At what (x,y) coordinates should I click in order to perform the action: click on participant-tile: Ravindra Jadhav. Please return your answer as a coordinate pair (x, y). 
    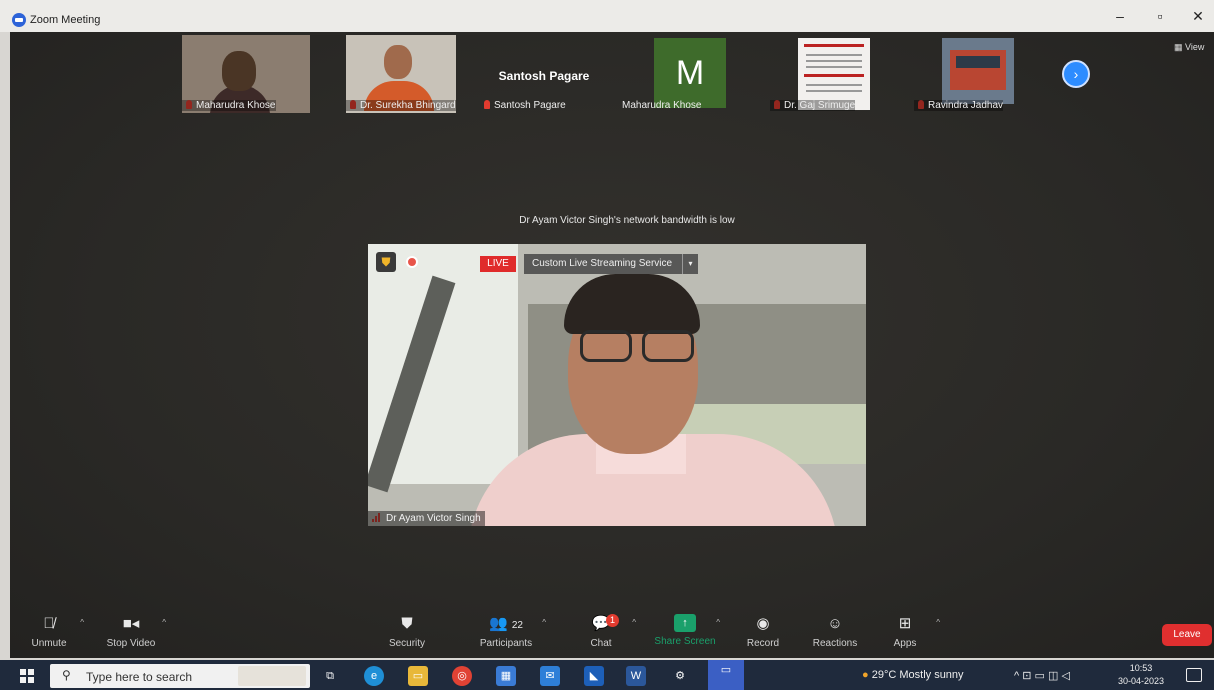
    Looking at the image, I should click on (969, 74).